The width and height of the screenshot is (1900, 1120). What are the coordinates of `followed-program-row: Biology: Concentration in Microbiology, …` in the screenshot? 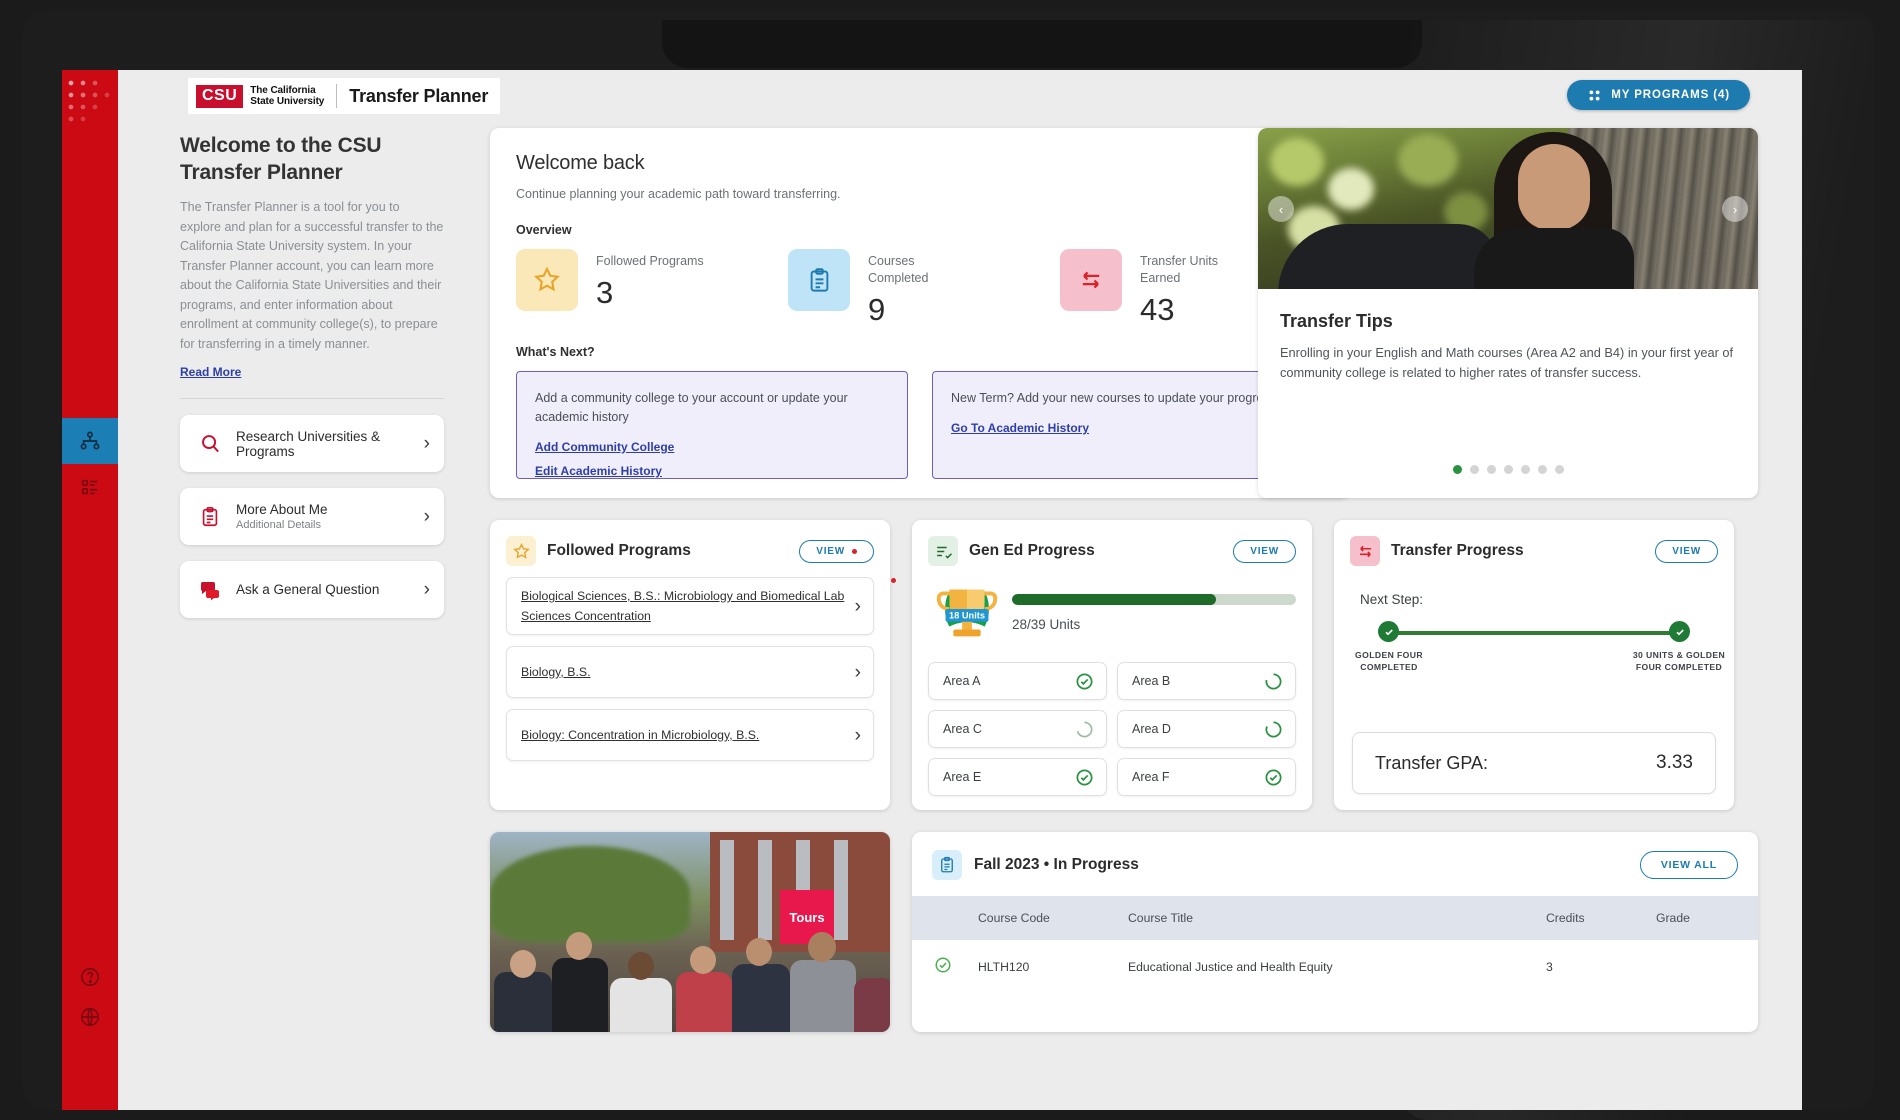 It's located at (690, 735).